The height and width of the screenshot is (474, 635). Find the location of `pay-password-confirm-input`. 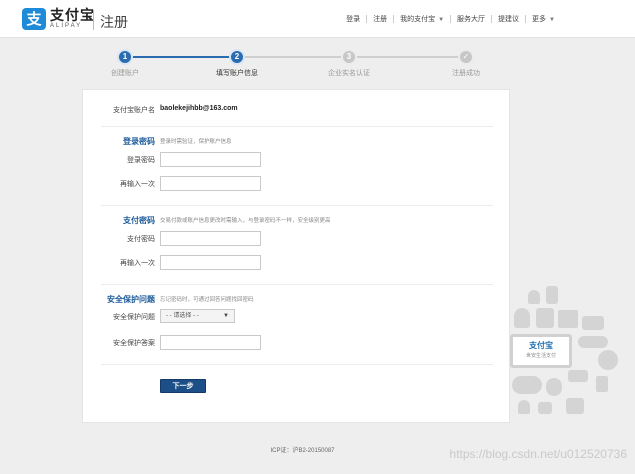

pay-password-confirm-input is located at coordinates (210, 262).